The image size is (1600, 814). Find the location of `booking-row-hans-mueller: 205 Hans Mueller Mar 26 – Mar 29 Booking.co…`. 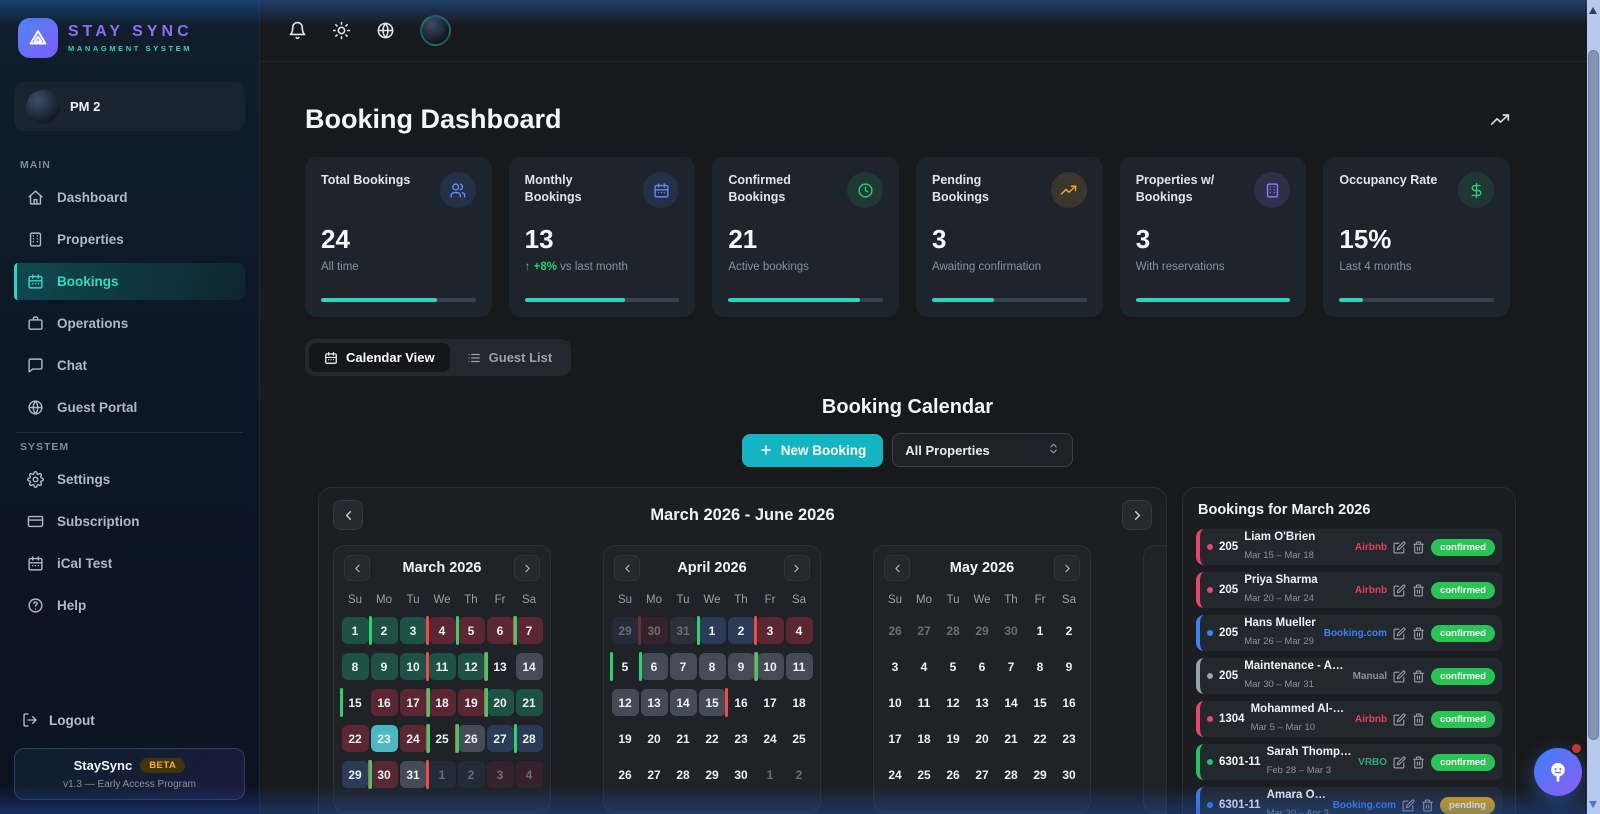

booking-row-hans-mueller: 205 Hans Mueller Mar 26 – Mar 29 Booking.co… is located at coordinates (1349, 633).